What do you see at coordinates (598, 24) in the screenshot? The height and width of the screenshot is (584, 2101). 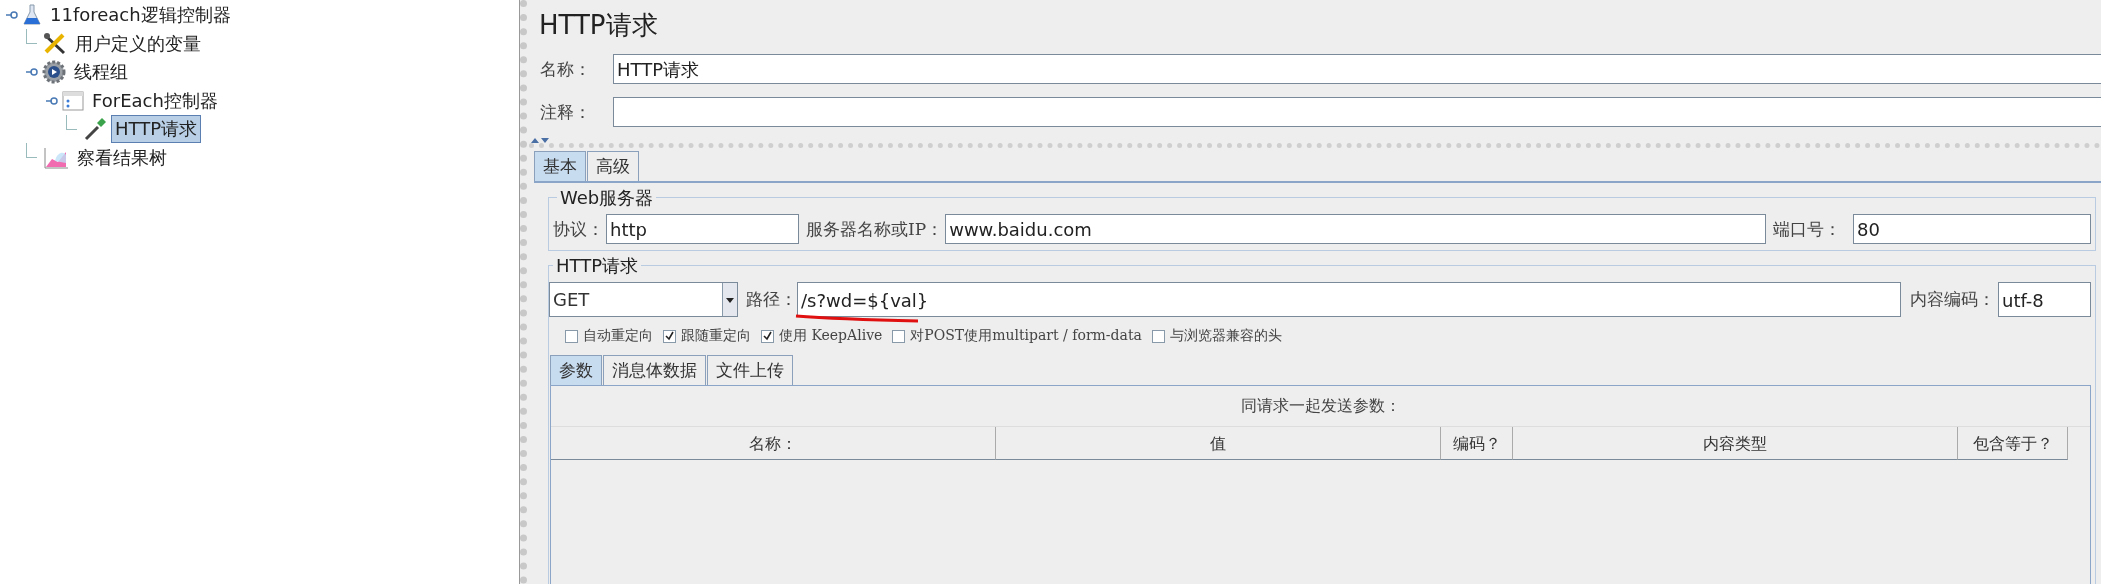 I see `panel-title: HTTP请求` at bounding box center [598, 24].